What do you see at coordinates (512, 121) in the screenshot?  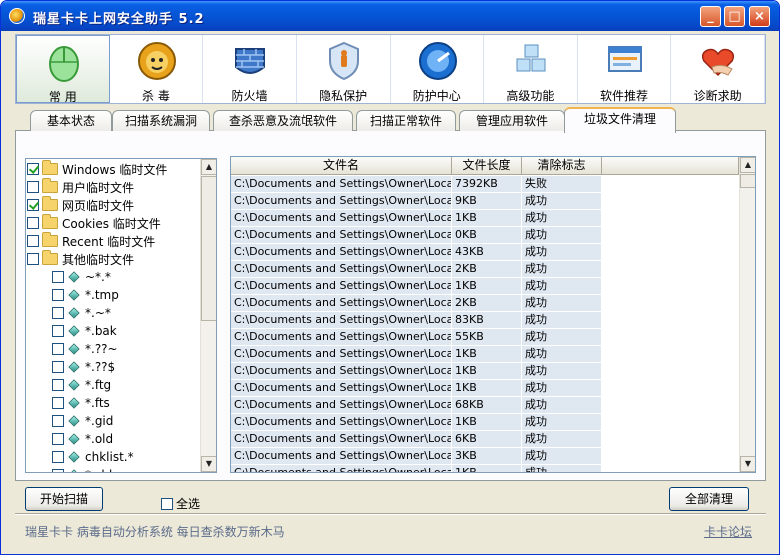 I see `tab-manage-apps: 管理应用软件` at bounding box center [512, 121].